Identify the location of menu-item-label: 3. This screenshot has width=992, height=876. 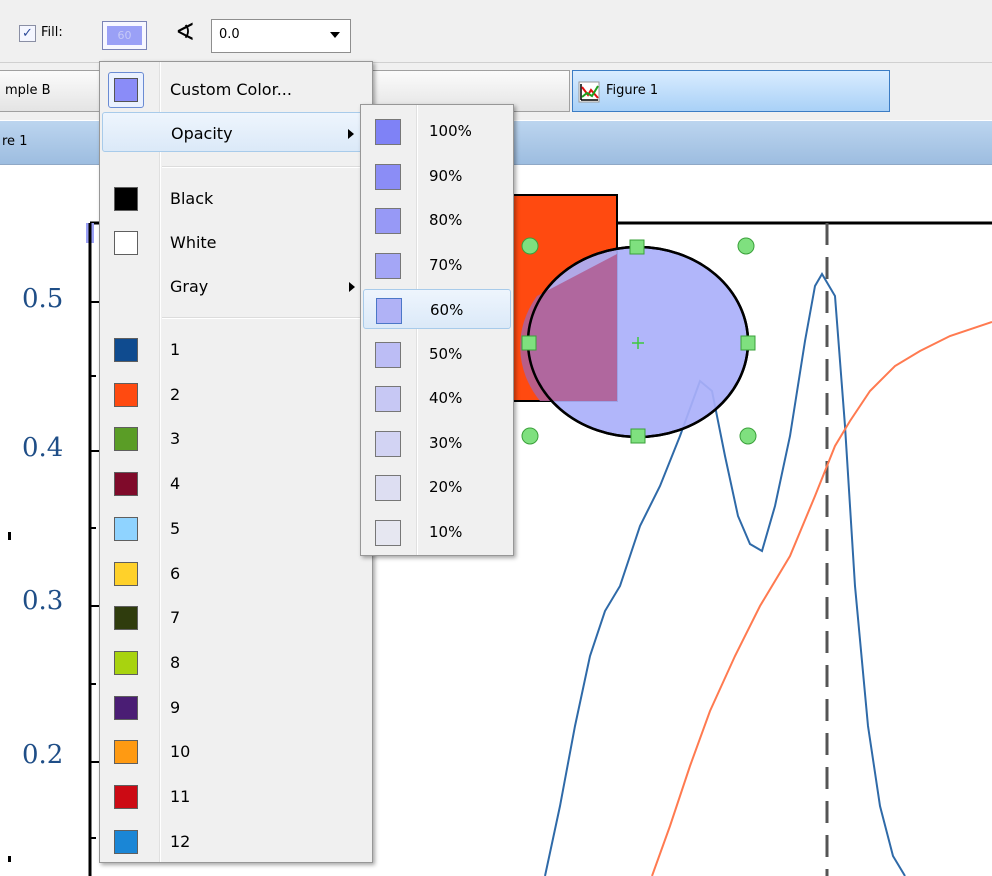
(175, 438).